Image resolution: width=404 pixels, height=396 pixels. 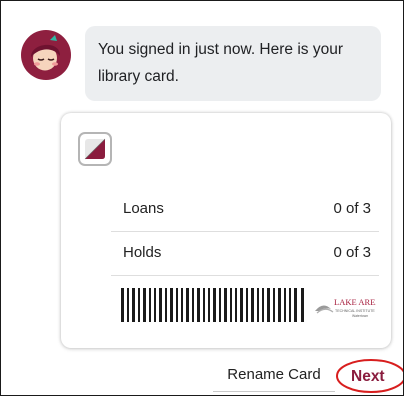 What do you see at coordinates (212, 305) in the screenshot?
I see `barcode-icon` at bounding box center [212, 305].